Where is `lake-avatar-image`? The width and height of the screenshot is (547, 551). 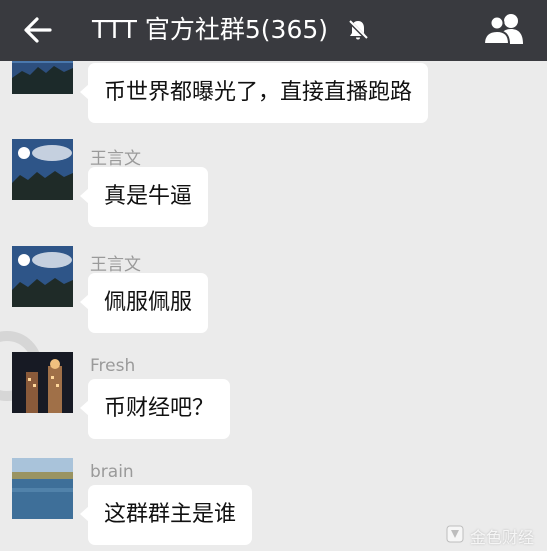
lake-avatar-image is located at coordinates (42, 488).